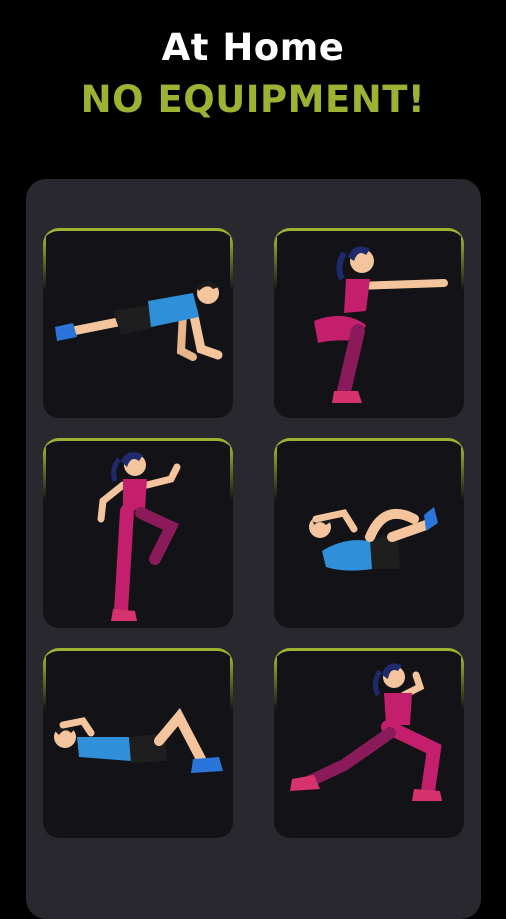  I want to click on exercise-card-push-up, so click(138, 323).